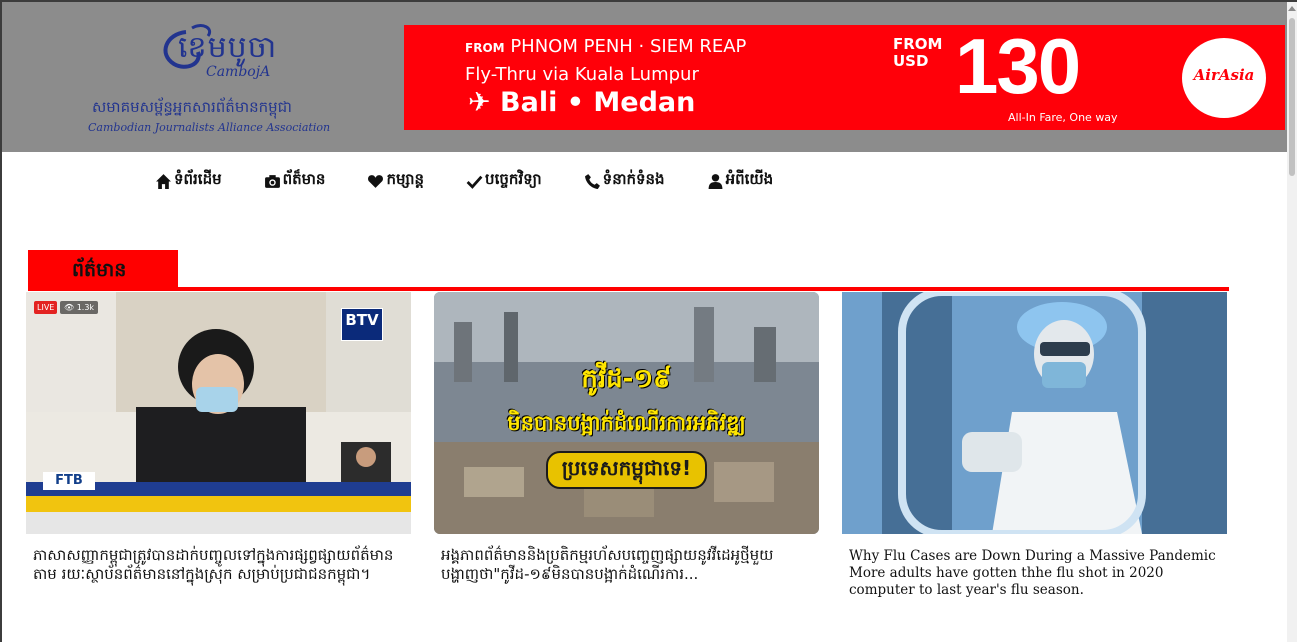 This screenshot has height=642, width=1297. Describe the element at coordinates (582, 102) in the screenshot. I see `banner-destinations: ✈ Bali • Medan` at that location.